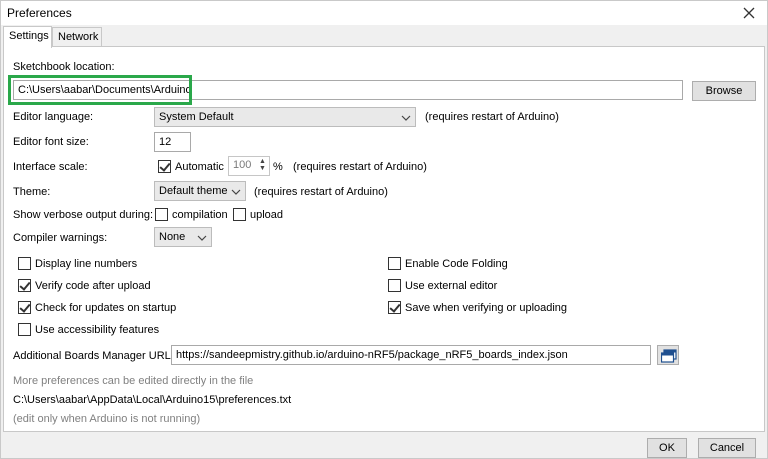 Image resolution: width=768 pixels, height=459 pixels. I want to click on compiler-warnings-value: None, so click(172, 237).